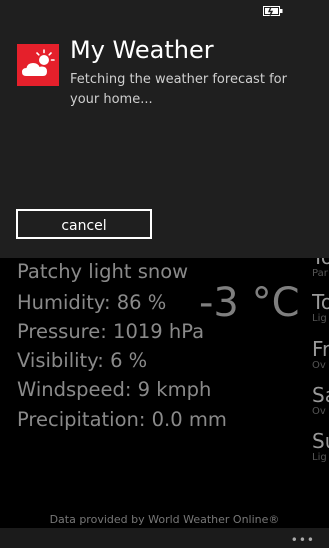 This screenshot has height=548, width=329. I want to click on battery-charging-icon, so click(273, 11).